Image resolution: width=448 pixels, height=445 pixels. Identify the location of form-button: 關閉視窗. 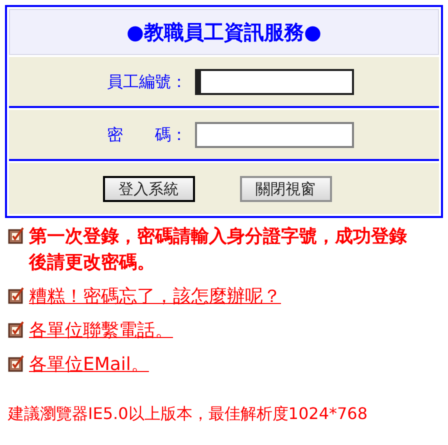
(286, 189).